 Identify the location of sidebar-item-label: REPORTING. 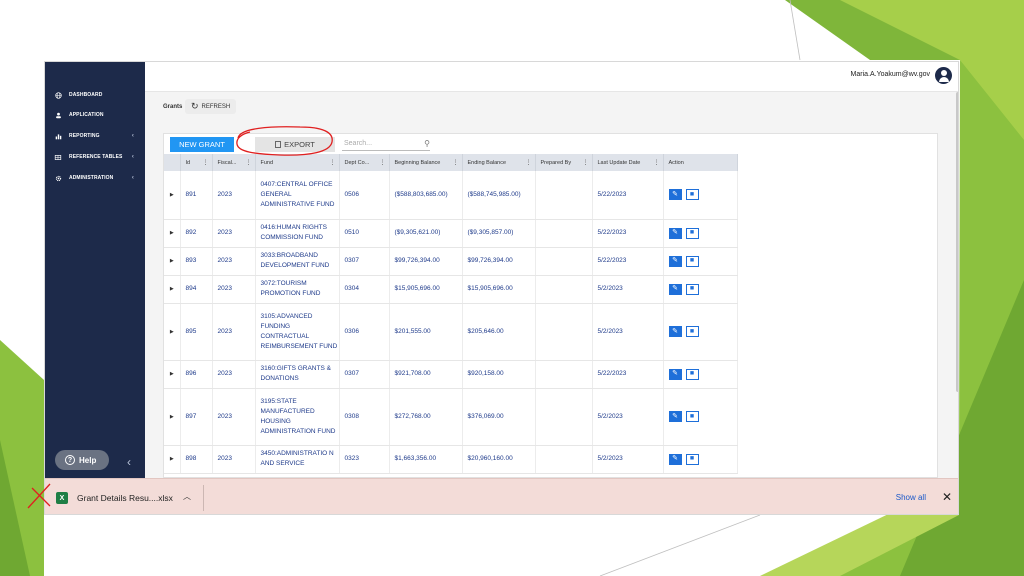
(84, 136).